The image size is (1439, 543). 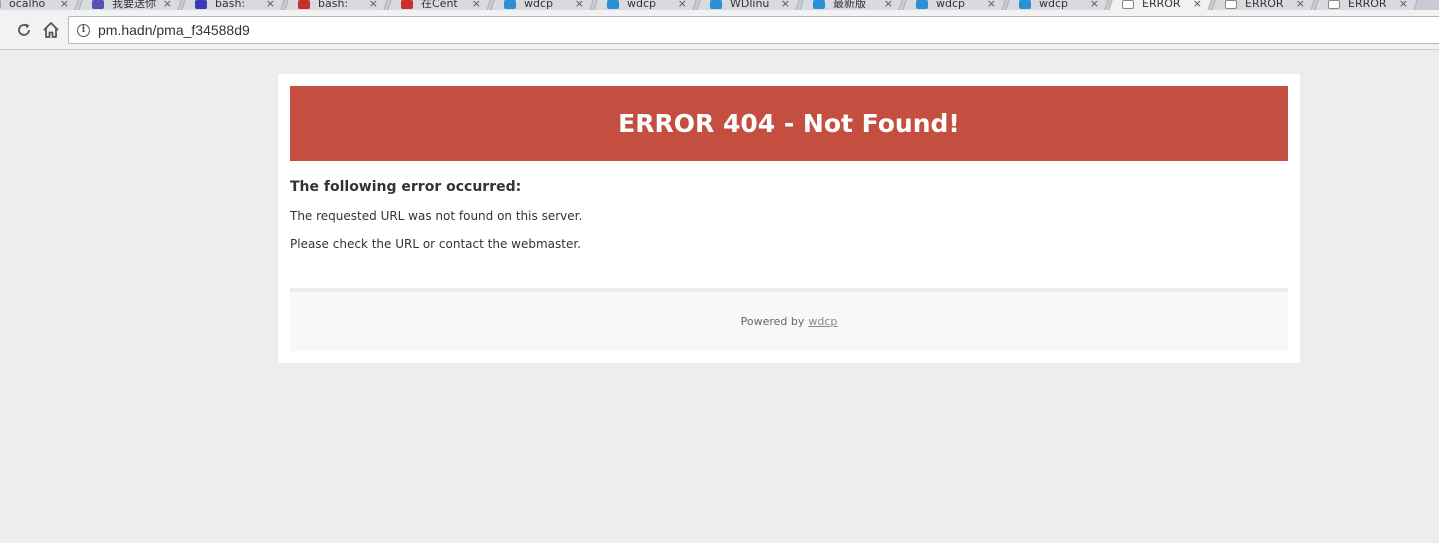 What do you see at coordinates (406, 187) in the screenshot?
I see `error-heading: The following error occurred:` at bounding box center [406, 187].